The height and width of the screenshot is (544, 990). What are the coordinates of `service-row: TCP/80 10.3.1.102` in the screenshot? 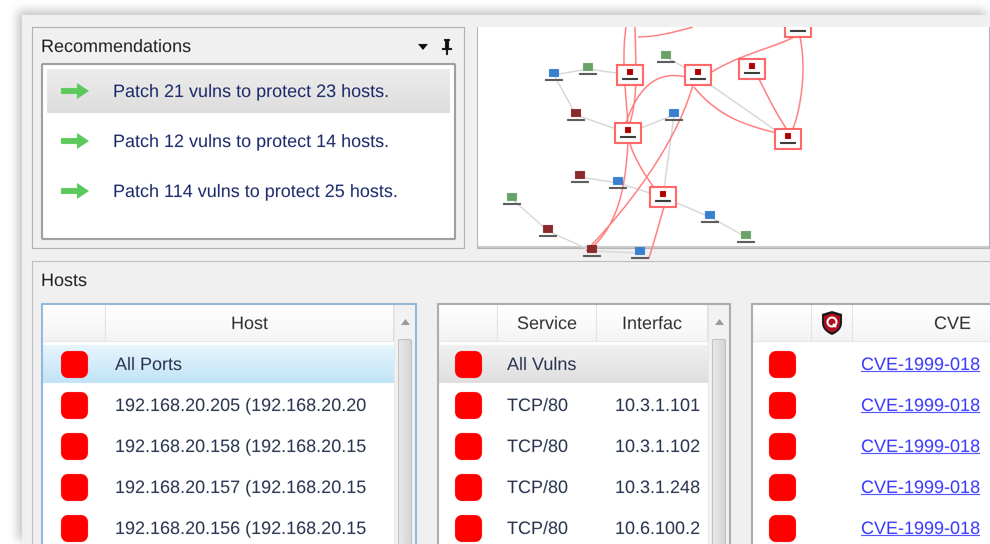 It's located at (573, 446).